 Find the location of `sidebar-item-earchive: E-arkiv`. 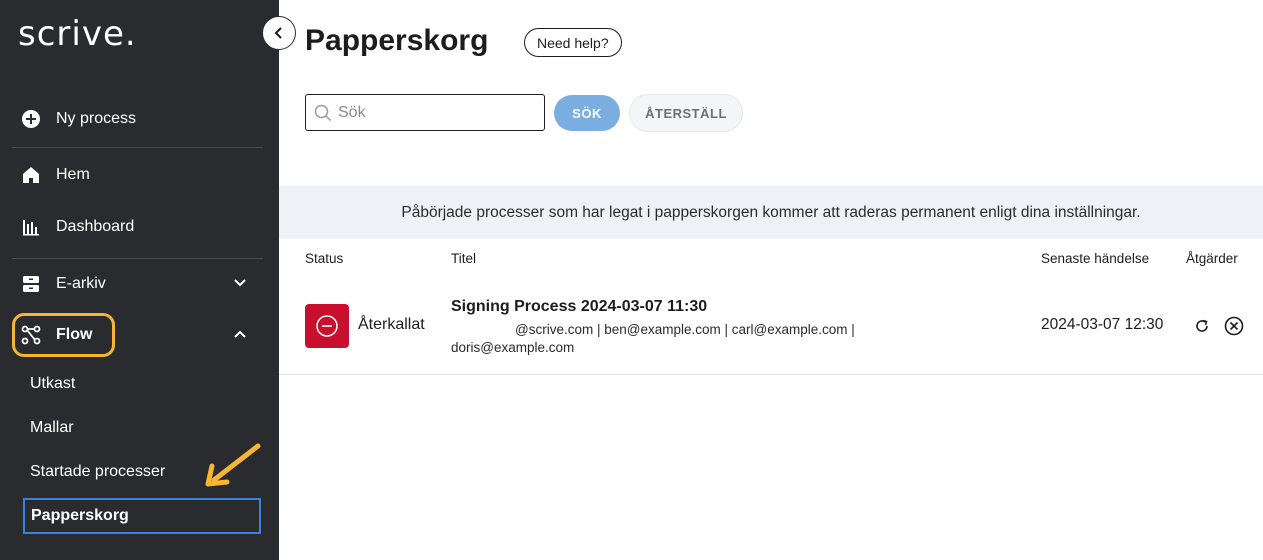

sidebar-item-earchive: E-arkiv is located at coordinates (137, 284).